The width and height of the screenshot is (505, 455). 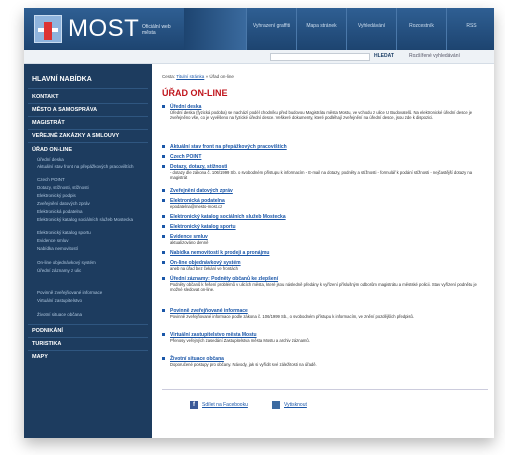 I want to click on sidebar-subitem: Elektronický katalog sportu, so click(x=92, y=233).